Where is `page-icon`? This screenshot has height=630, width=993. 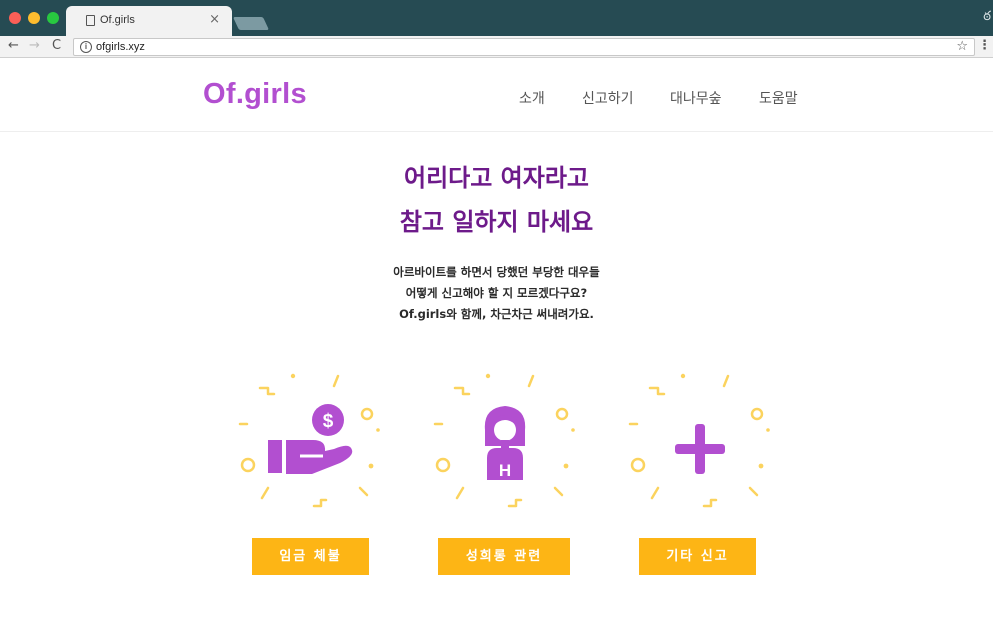 page-icon is located at coordinates (90, 20).